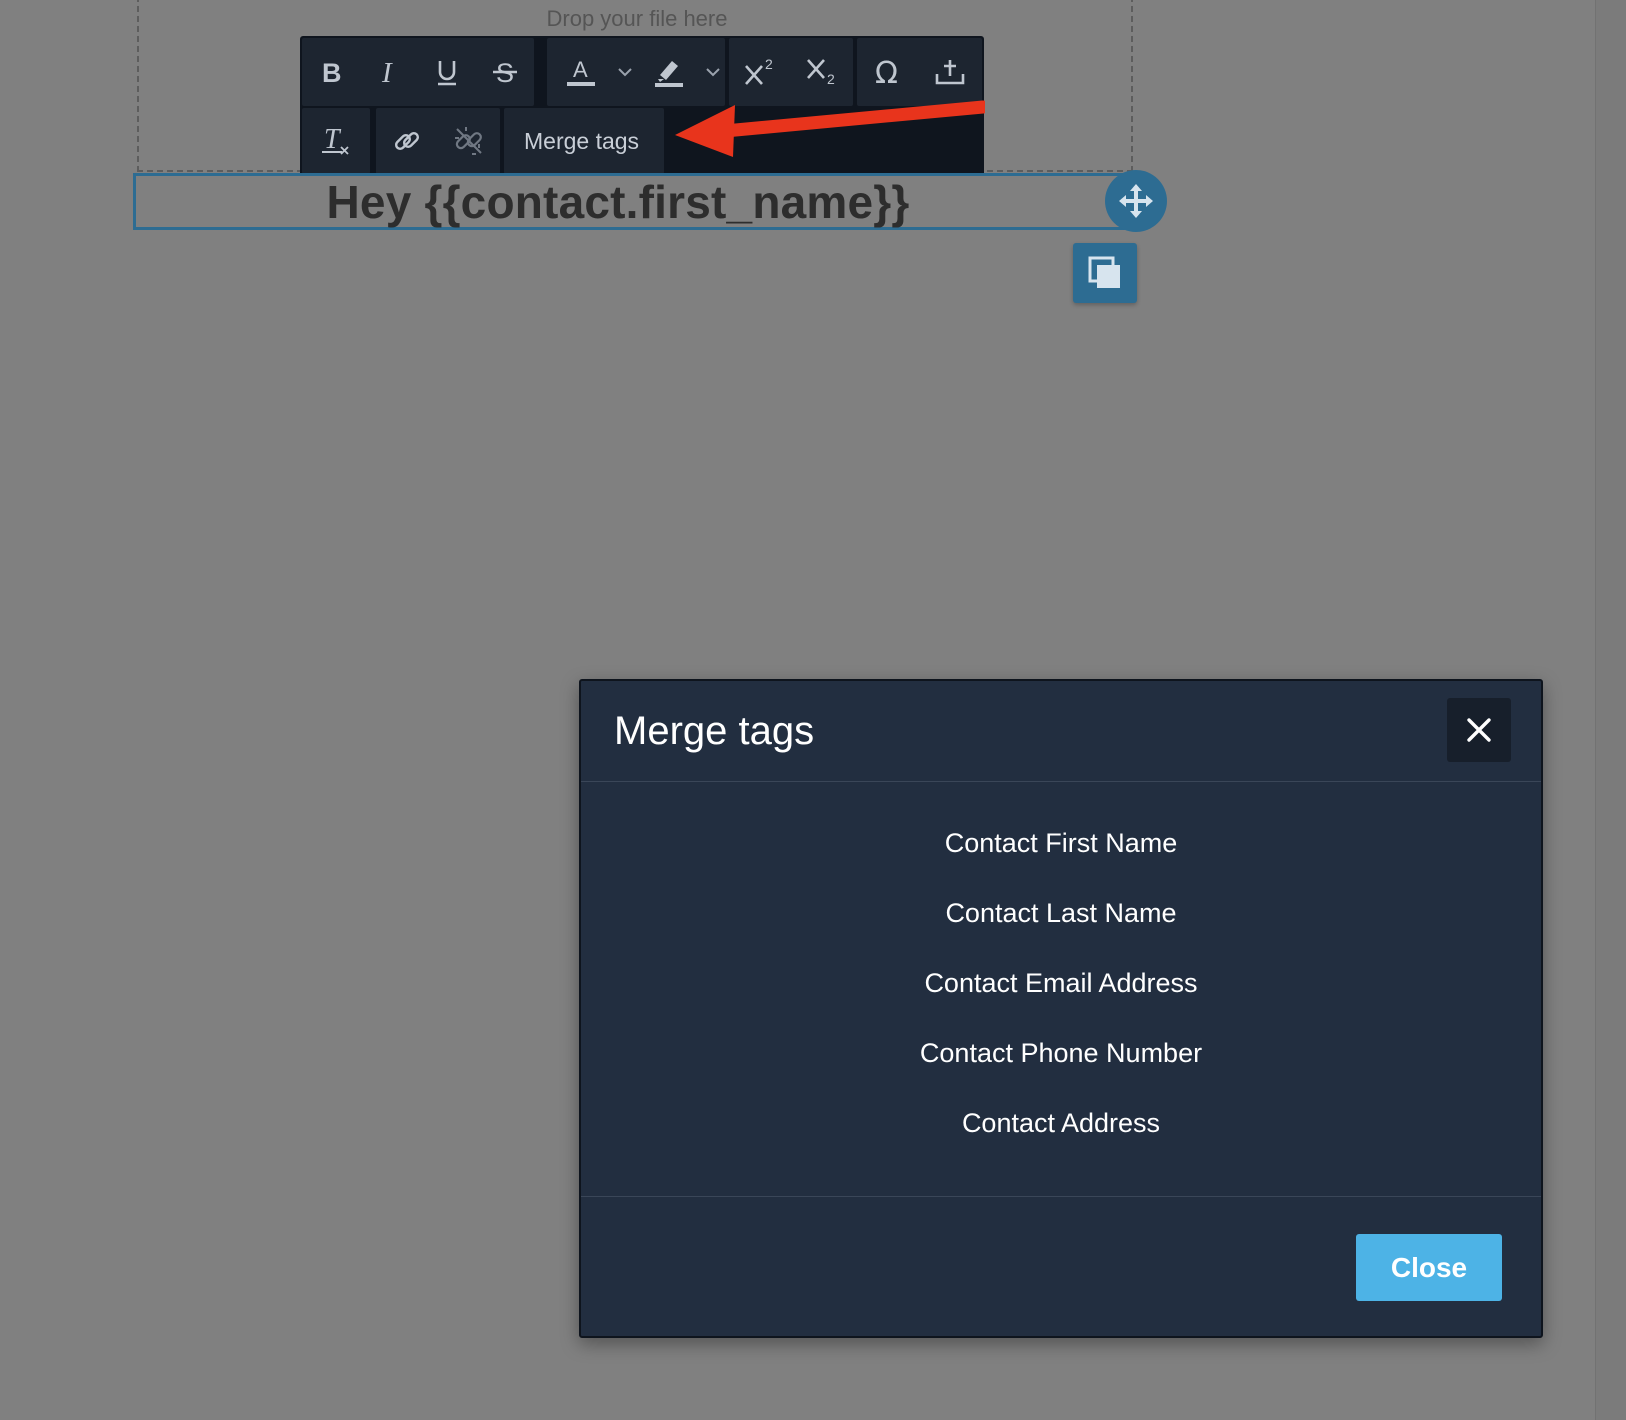 The image size is (1626, 1420). I want to click on svg-text: A, so click(580, 69).